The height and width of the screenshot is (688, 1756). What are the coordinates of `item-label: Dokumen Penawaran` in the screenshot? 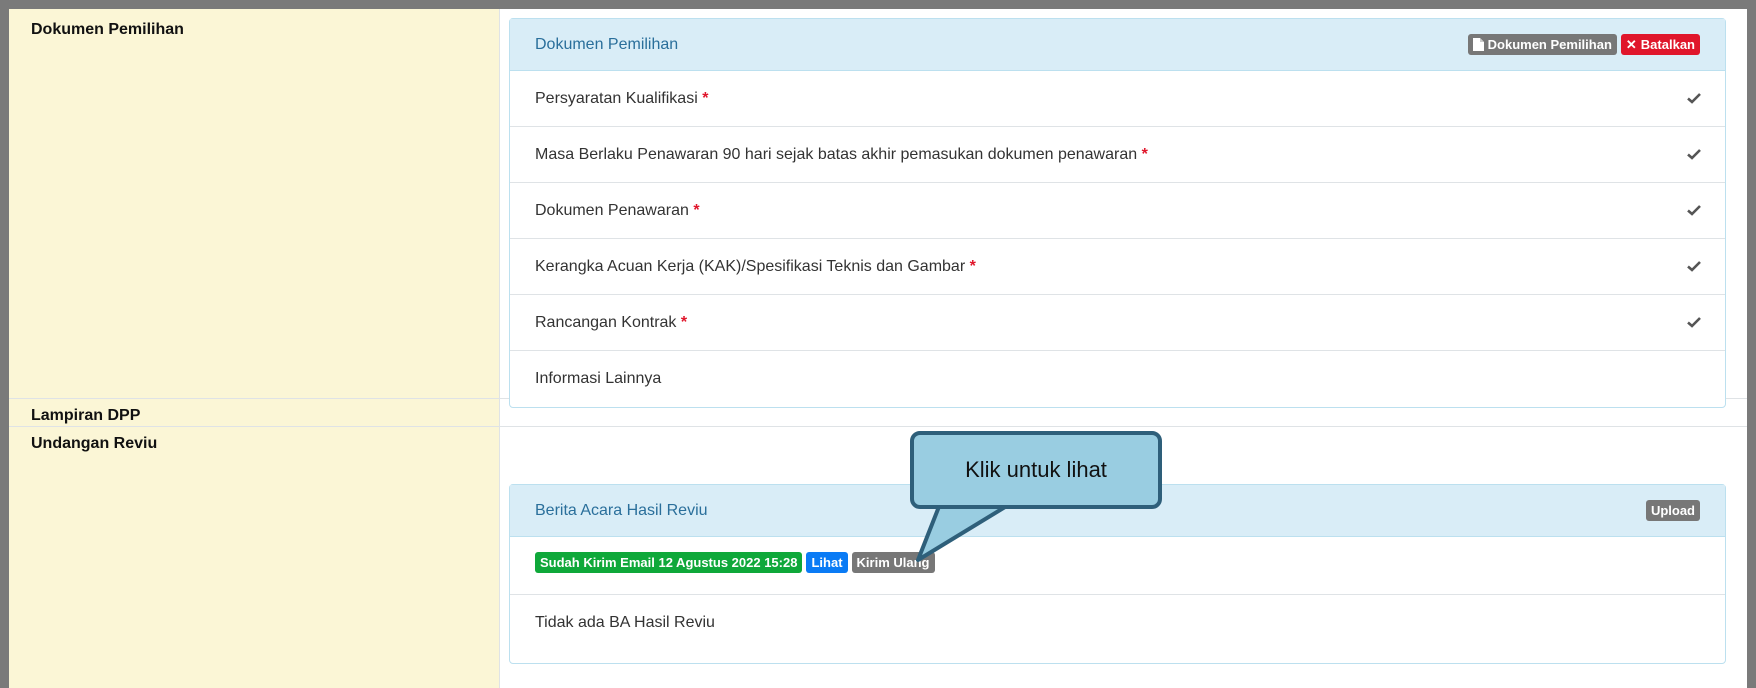 It's located at (612, 210).